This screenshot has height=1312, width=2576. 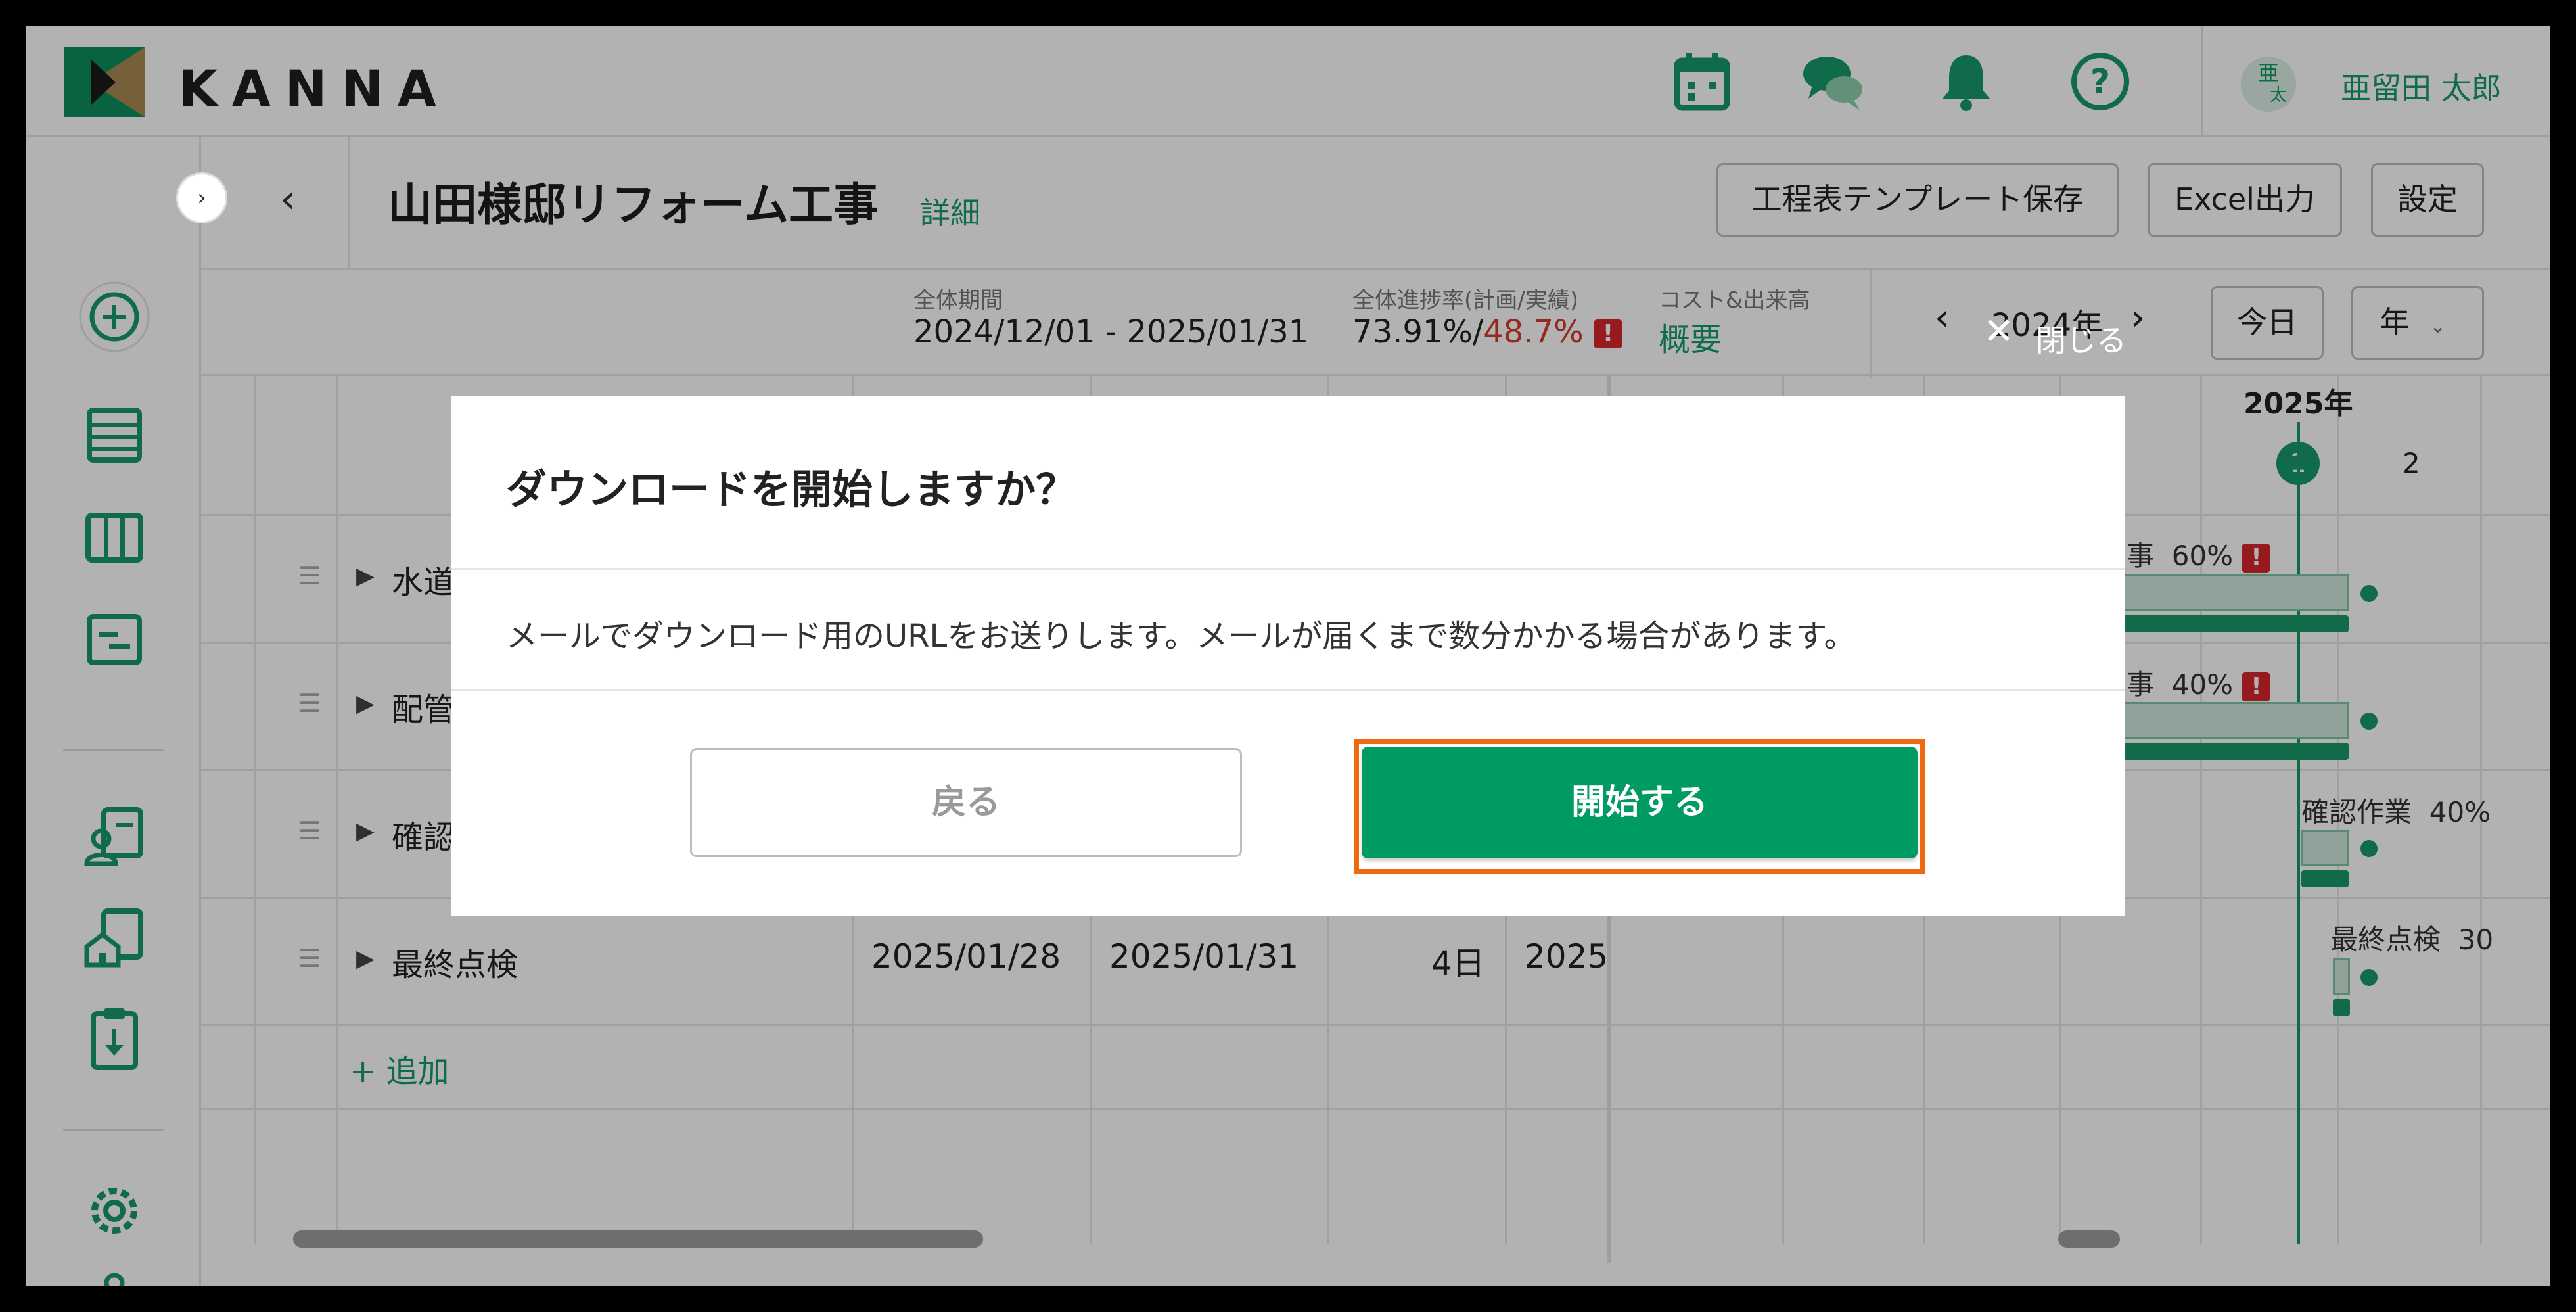 What do you see at coordinates (1640, 802) in the screenshot?
I see `start-download-button: 開始する` at bounding box center [1640, 802].